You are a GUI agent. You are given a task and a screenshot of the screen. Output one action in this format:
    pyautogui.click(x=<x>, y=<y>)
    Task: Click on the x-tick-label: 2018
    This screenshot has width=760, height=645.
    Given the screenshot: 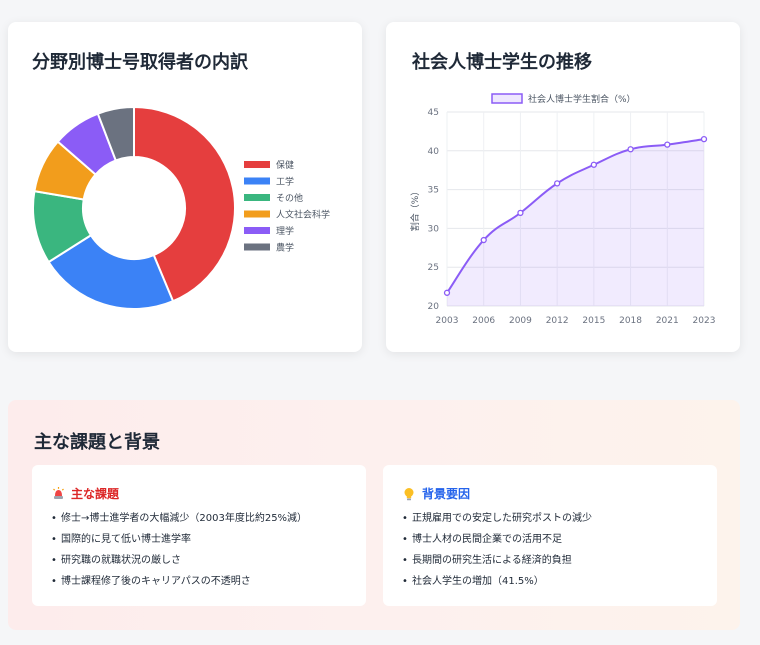 What is the action you would take?
    pyautogui.click(x=630, y=321)
    